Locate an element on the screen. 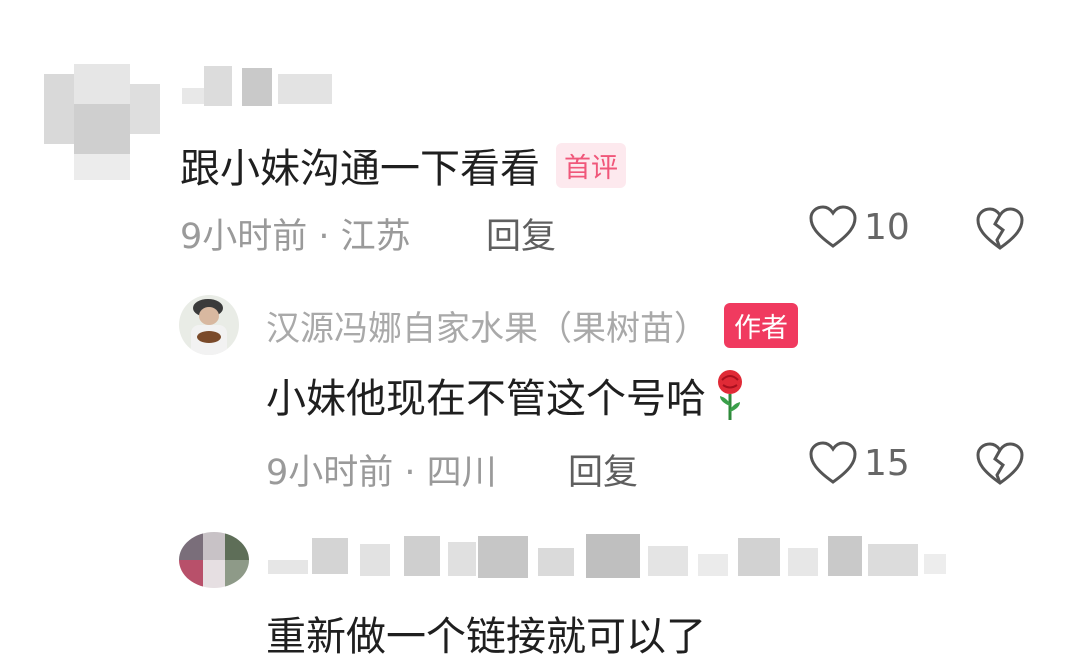  author-name: 汉源冯娜自家水果（果树苗） is located at coordinates (487, 325).